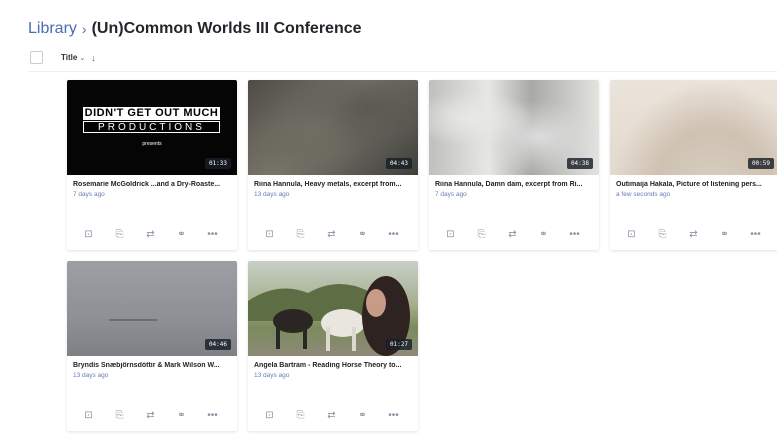  What do you see at coordinates (226, 28) in the screenshot?
I see `page-title: (Un)Common Worlds III Conference` at bounding box center [226, 28].